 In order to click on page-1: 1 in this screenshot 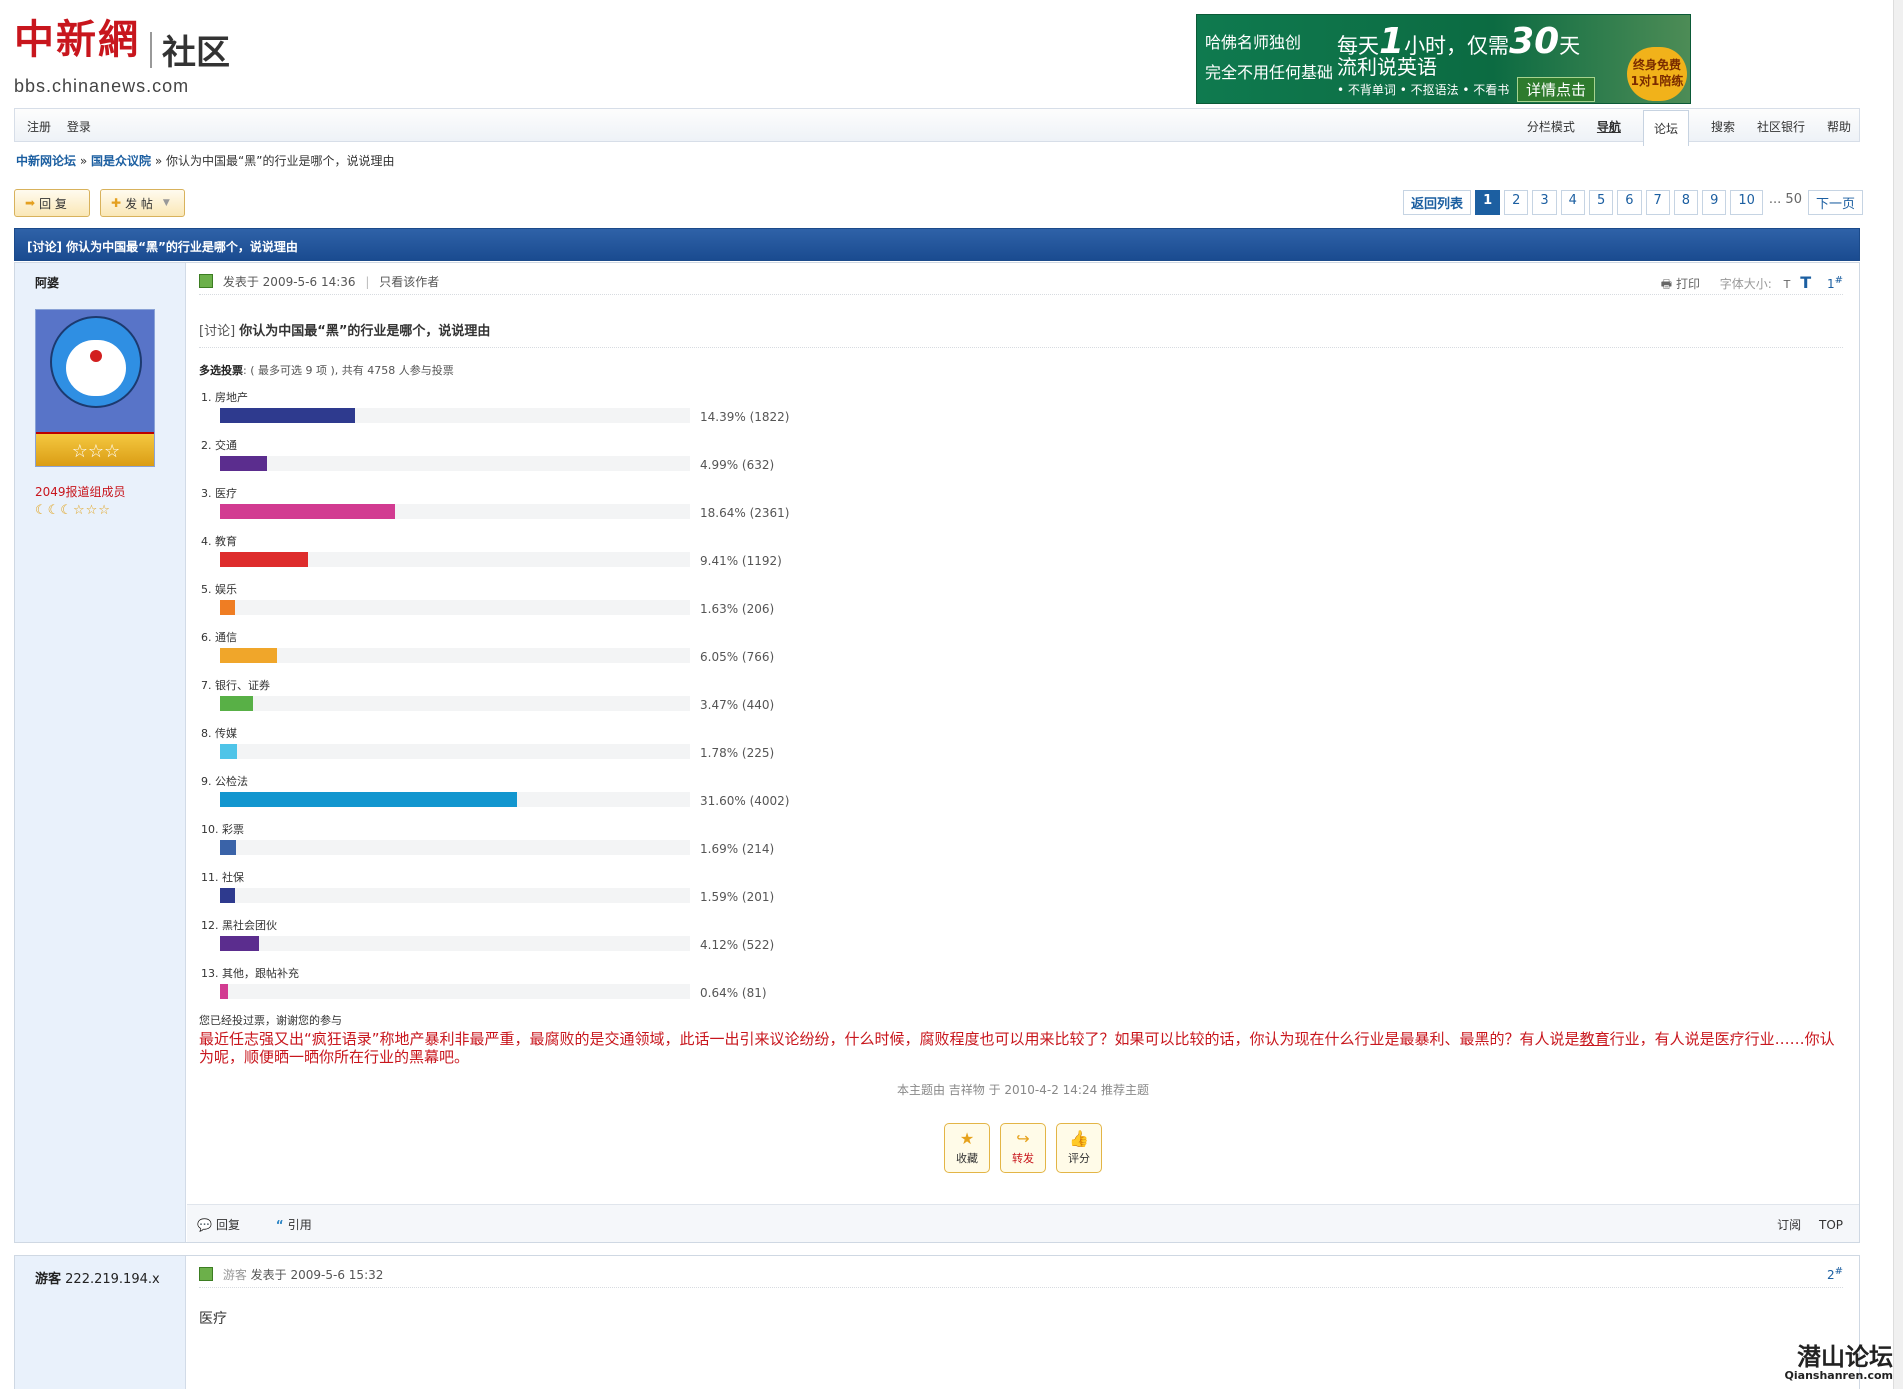, I will do `click(1488, 202)`.